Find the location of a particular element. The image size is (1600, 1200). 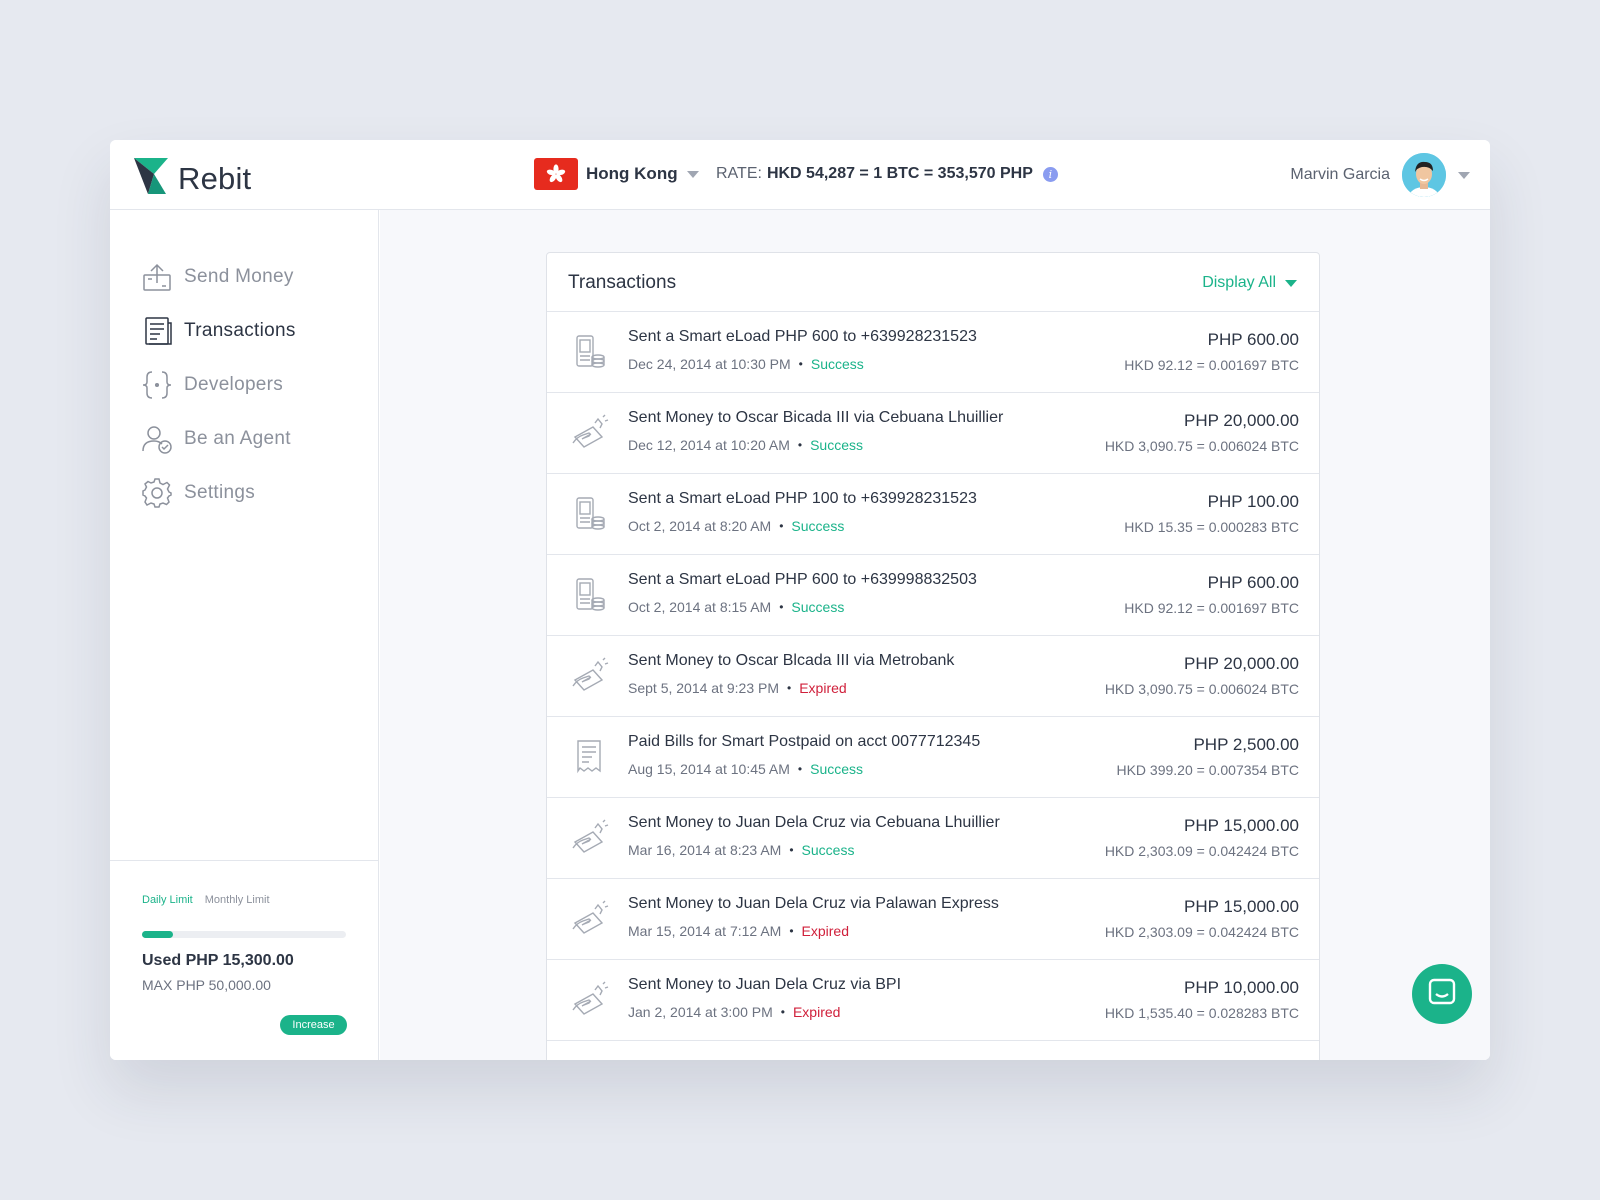

logo-icon is located at coordinates (151, 178).